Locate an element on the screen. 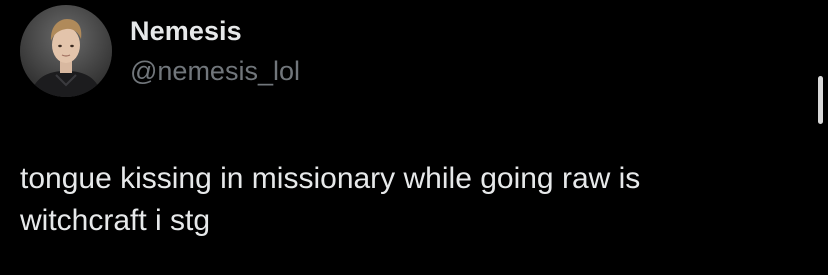  avatar-photo-icon is located at coordinates (66, 51).